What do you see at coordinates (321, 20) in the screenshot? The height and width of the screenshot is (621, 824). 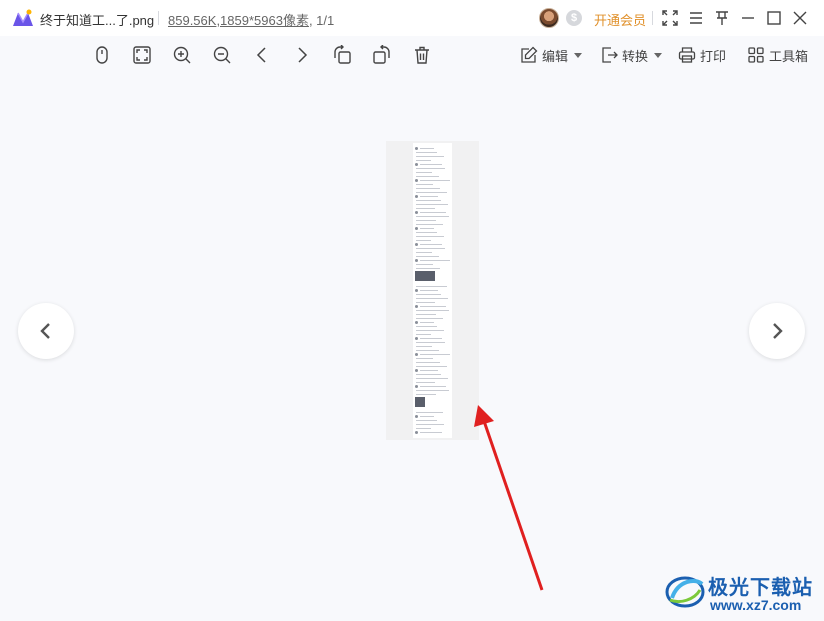 I see `page-count: , 1/1` at bounding box center [321, 20].